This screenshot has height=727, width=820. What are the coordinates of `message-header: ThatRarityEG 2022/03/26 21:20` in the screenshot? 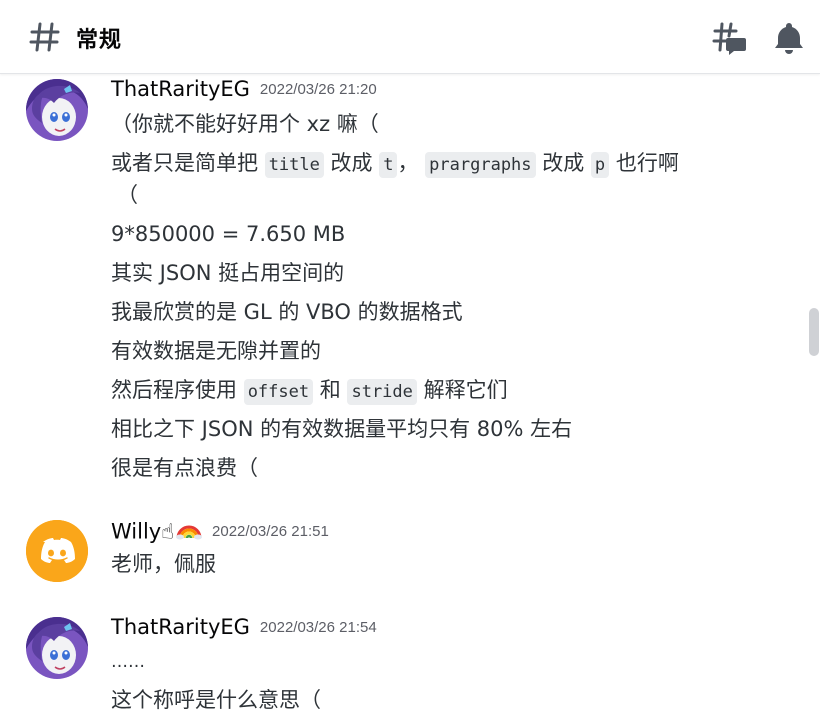 It's located at (244, 92).